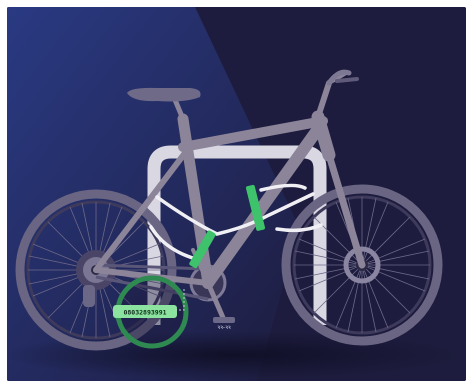  Describe the element at coordinates (144, 313) in the screenshot. I see `serial-number-tag: 08032893991` at that location.